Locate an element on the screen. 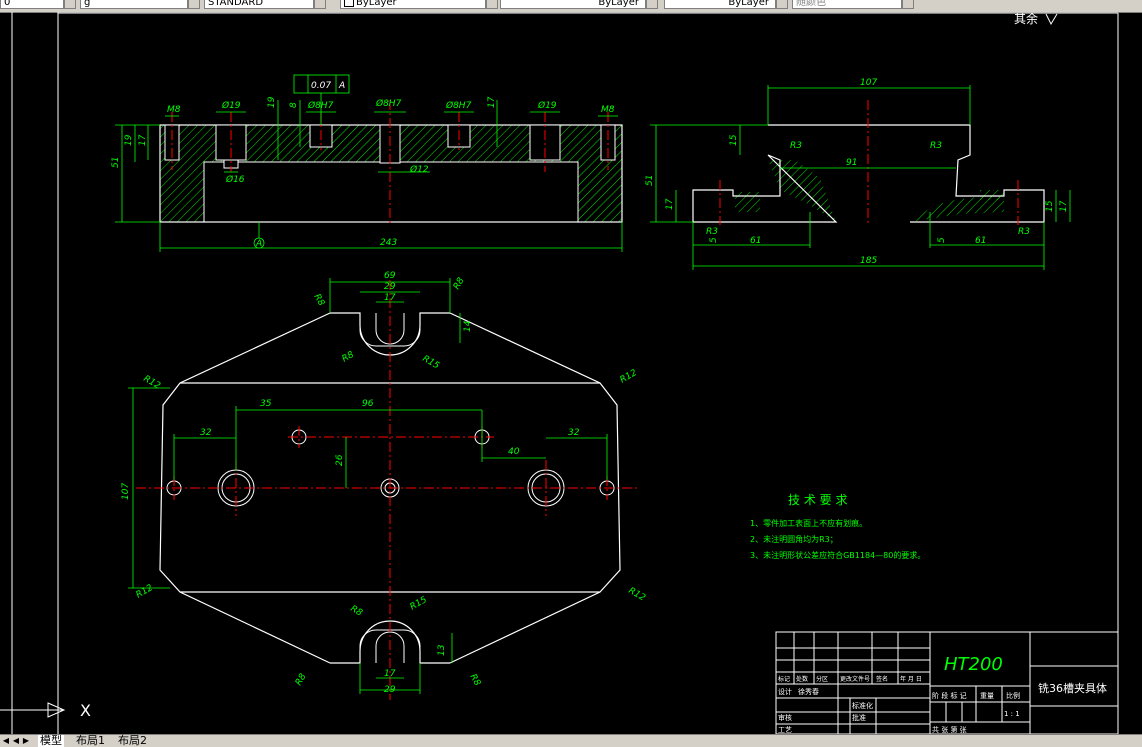 This screenshot has width=1142, height=747. dim-96: 96 is located at coordinates (368, 404).